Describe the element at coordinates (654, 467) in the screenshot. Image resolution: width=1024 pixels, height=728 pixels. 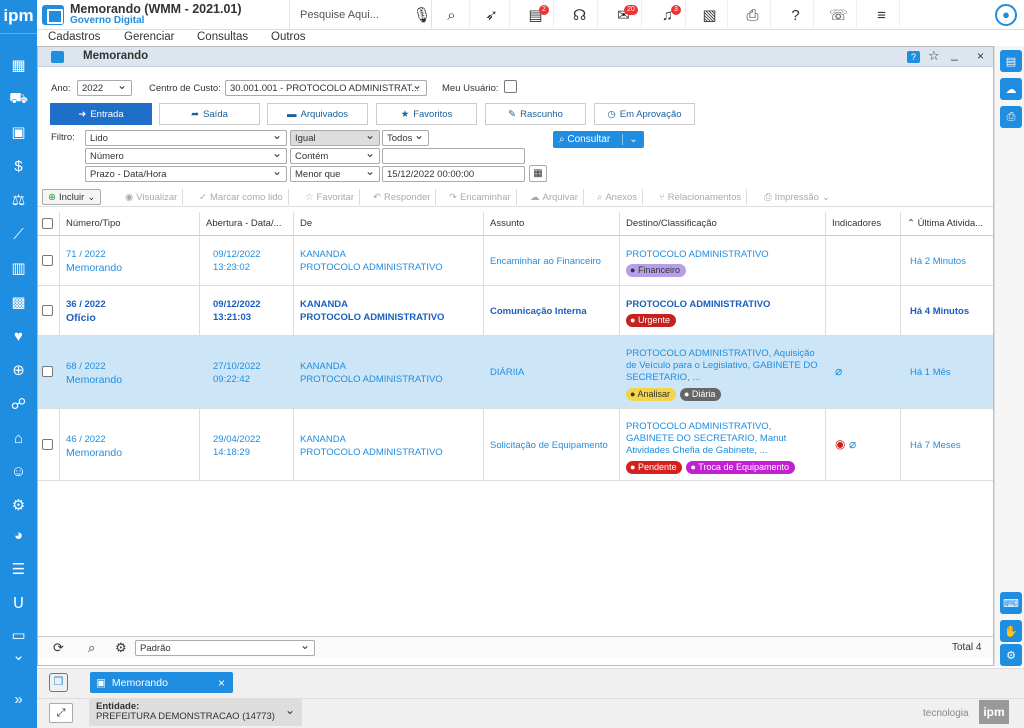
I see `tag-pendente: ● Pendente` at that location.